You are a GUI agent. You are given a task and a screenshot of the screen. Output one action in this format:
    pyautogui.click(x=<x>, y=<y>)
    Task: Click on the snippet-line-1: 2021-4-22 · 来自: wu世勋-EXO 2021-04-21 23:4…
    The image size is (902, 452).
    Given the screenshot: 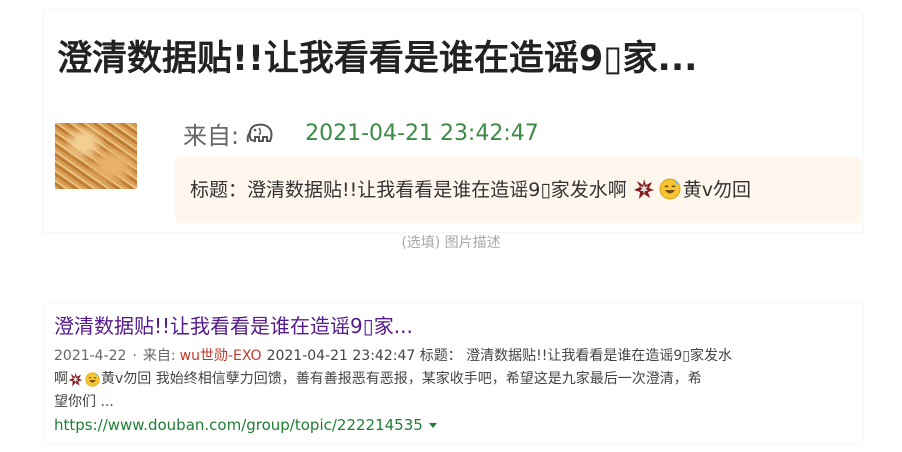 What is the action you would take?
    pyautogui.click(x=454, y=356)
    